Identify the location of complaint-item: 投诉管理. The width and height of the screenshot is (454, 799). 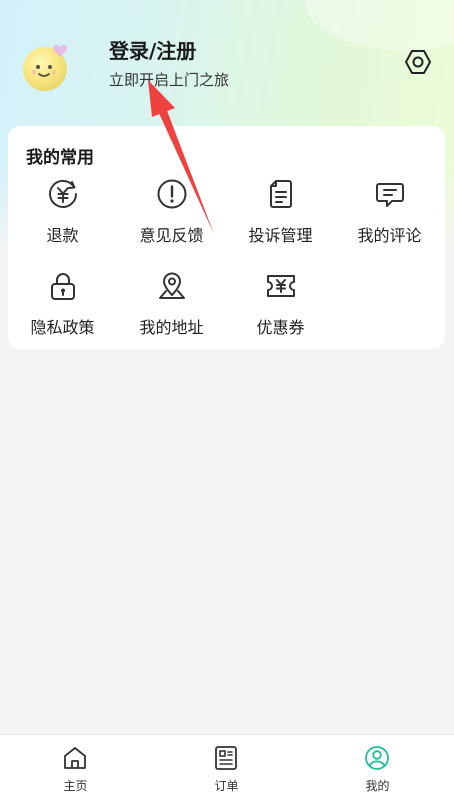
(280, 218).